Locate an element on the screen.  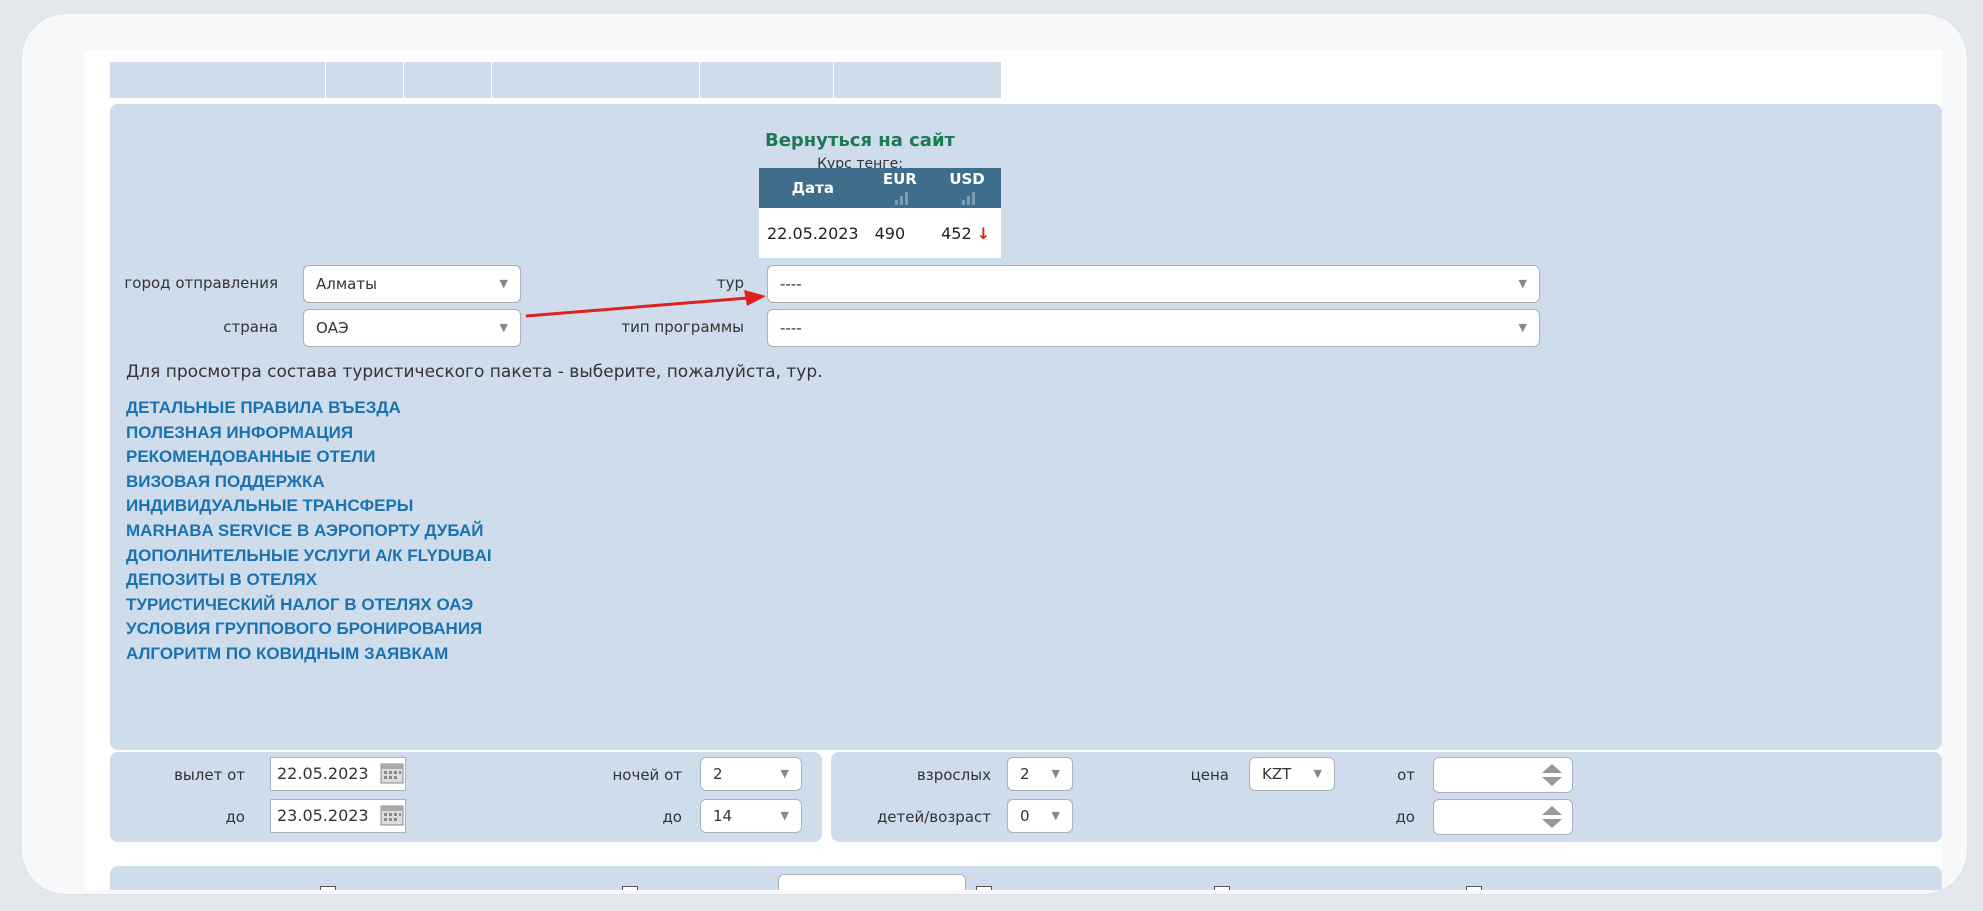
link-marhaba-service: MARHABA SERVICE В АЭРОПОРТУ ДУБАЙ is located at coordinates (309, 531).